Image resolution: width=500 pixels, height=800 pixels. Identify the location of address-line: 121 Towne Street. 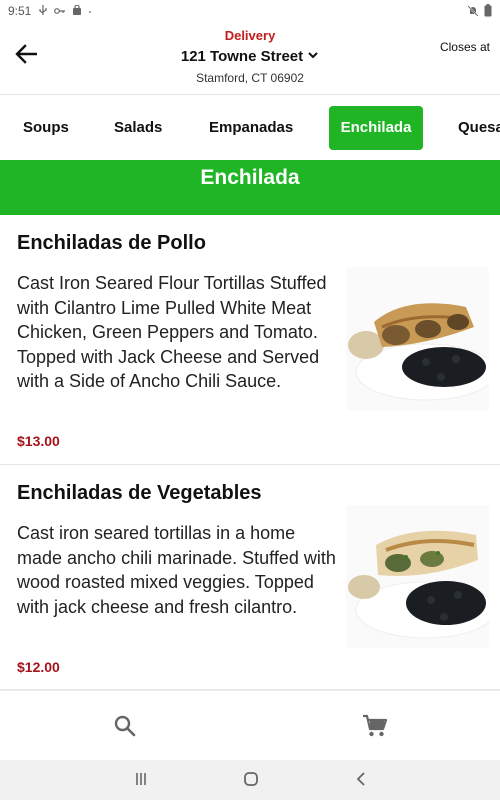
(242, 56).